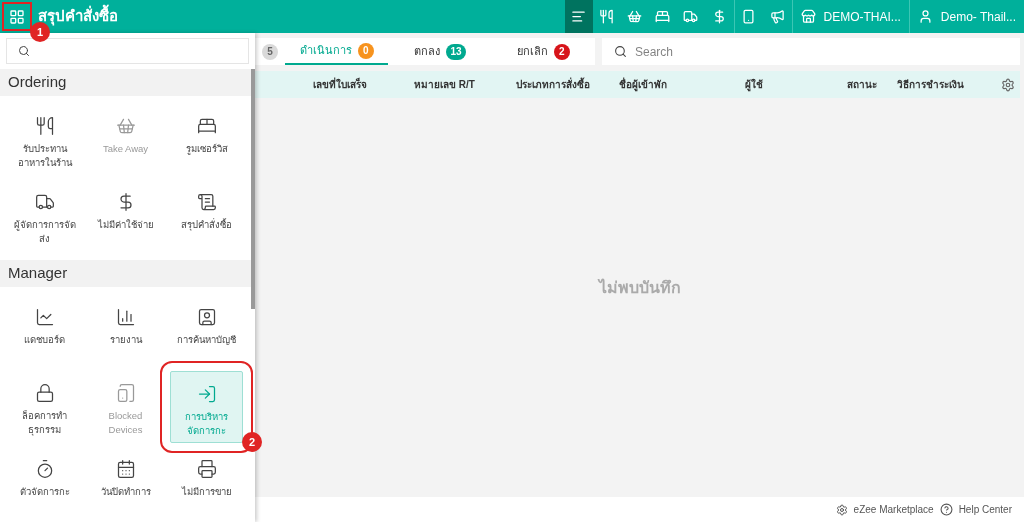  Describe the element at coordinates (777, 16) in the screenshot. I see `megaphone-icon` at that location.